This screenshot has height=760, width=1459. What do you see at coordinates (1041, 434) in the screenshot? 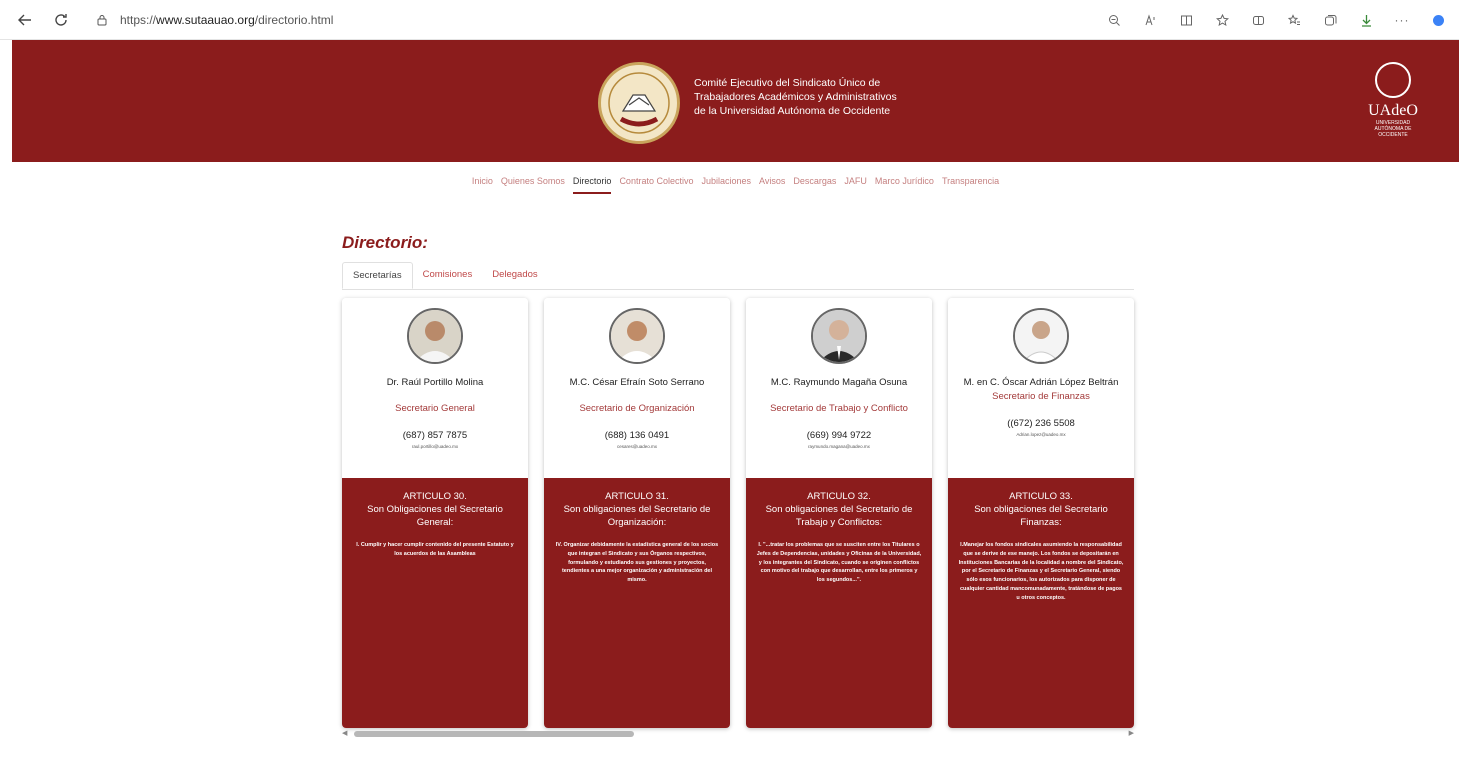
I see `member-email: Adrian.lopez@uadeo.mx` at bounding box center [1041, 434].